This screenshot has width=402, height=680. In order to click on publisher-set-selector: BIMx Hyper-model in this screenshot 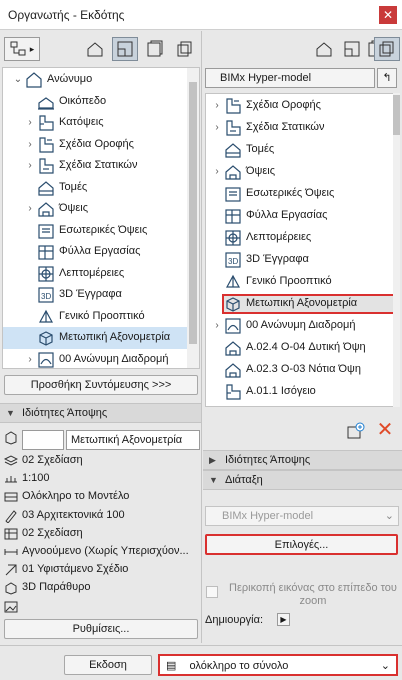, I will do `click(290, 78)`.